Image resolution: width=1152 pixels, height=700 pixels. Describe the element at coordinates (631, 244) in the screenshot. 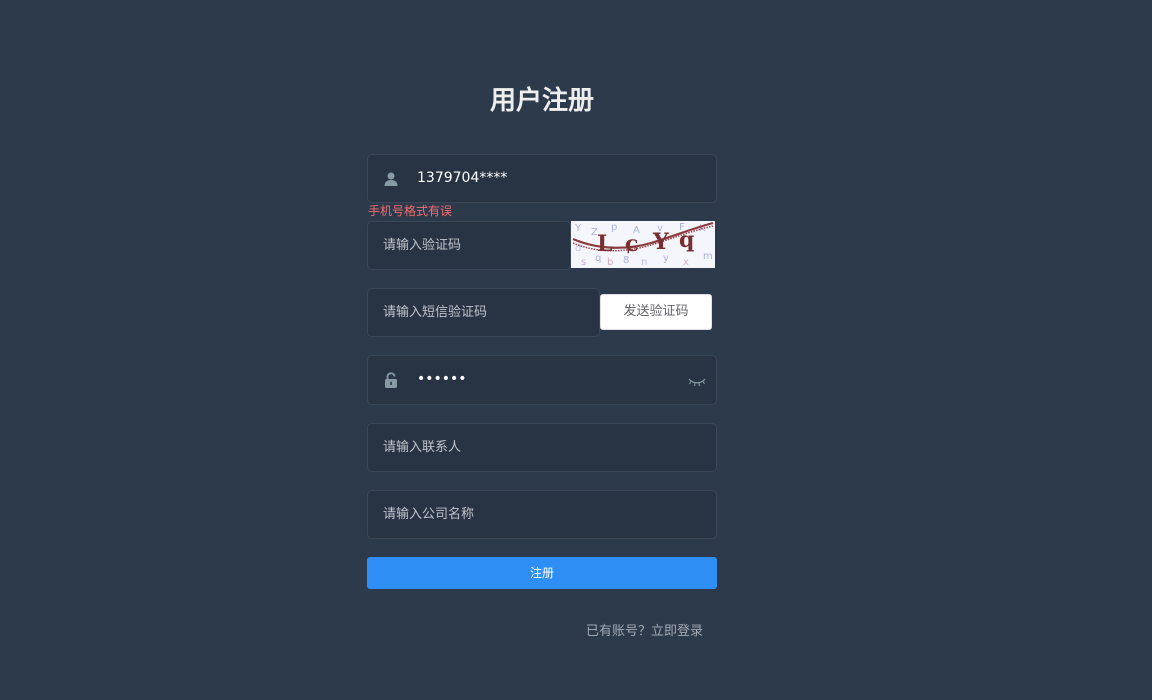

I see `svg-text: ɕ` at that location.